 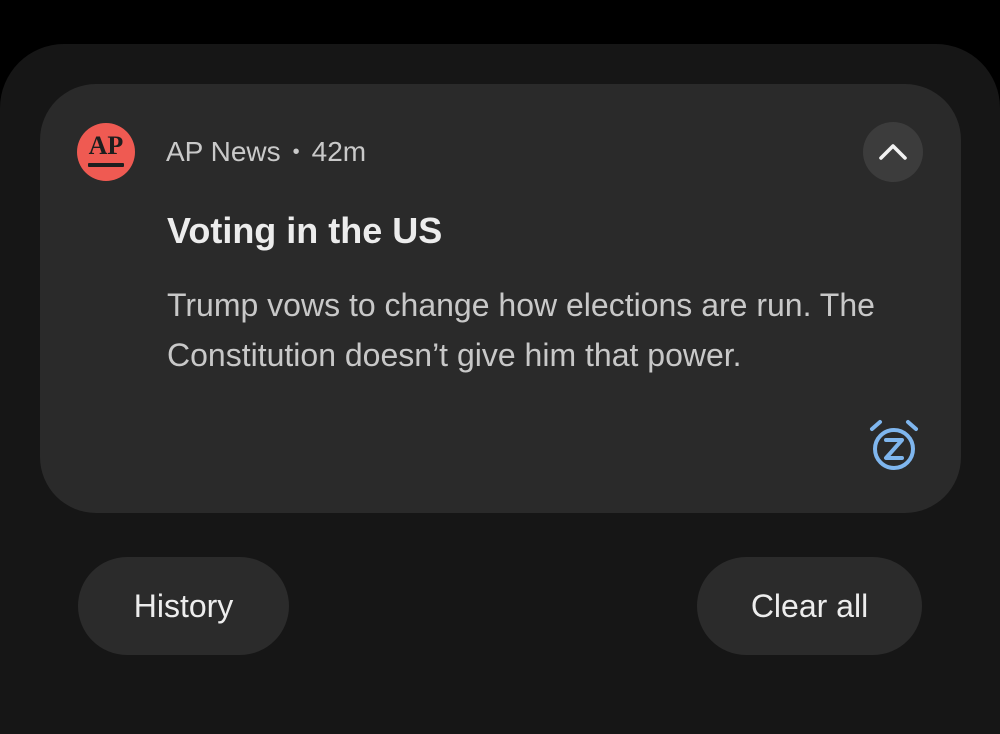 I want to click on app-icon-text: AP, so click(x=106, y=145).